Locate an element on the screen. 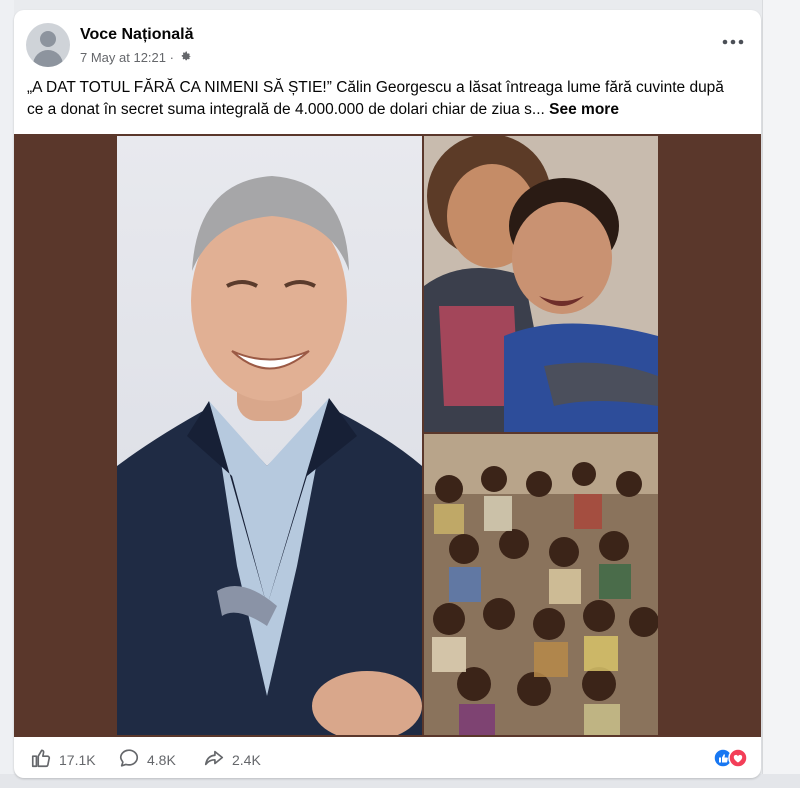  like-count: 17.1K is located at coordinates (77, 759).